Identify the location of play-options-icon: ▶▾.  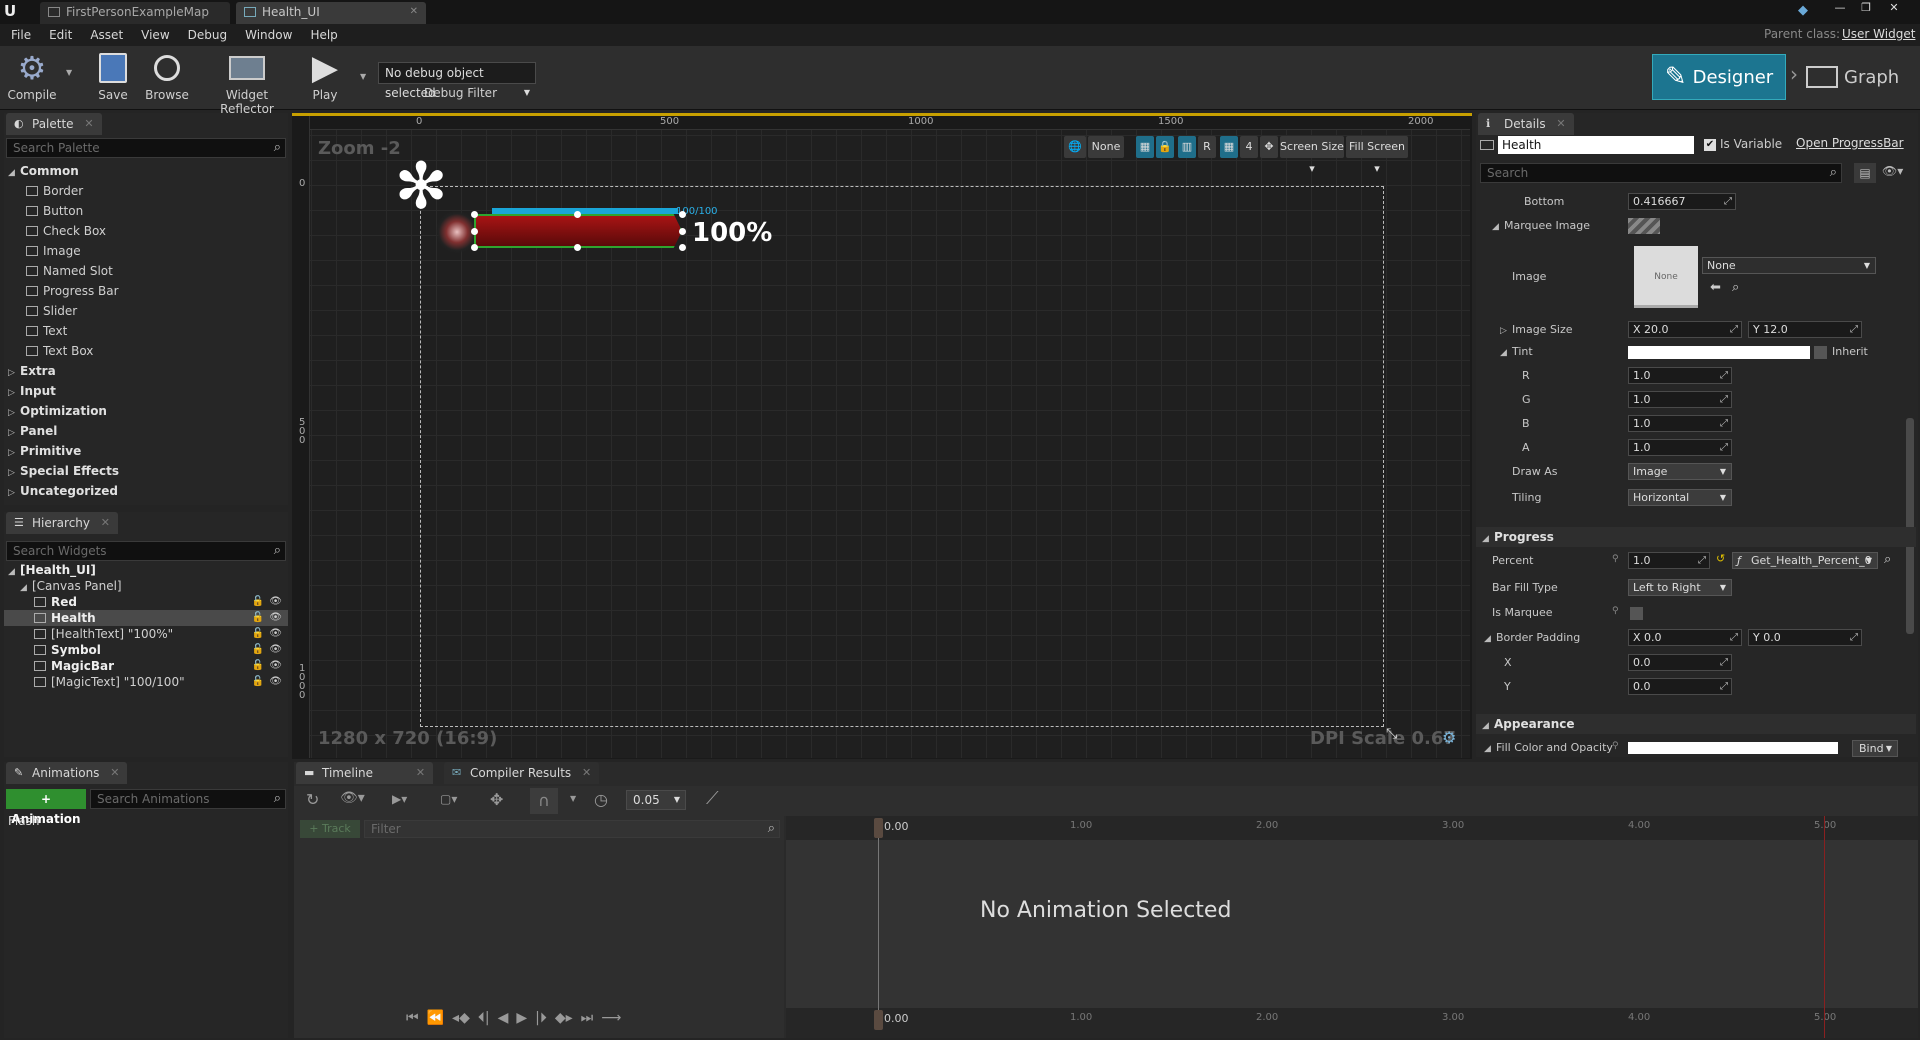
(399, 799).